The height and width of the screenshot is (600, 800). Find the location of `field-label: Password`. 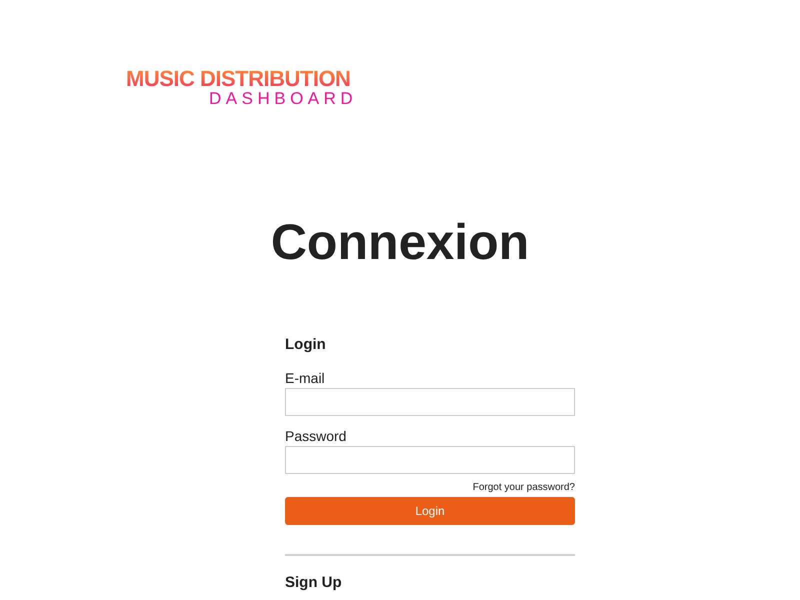

field-label: Password is located at coordinates (316, 436).